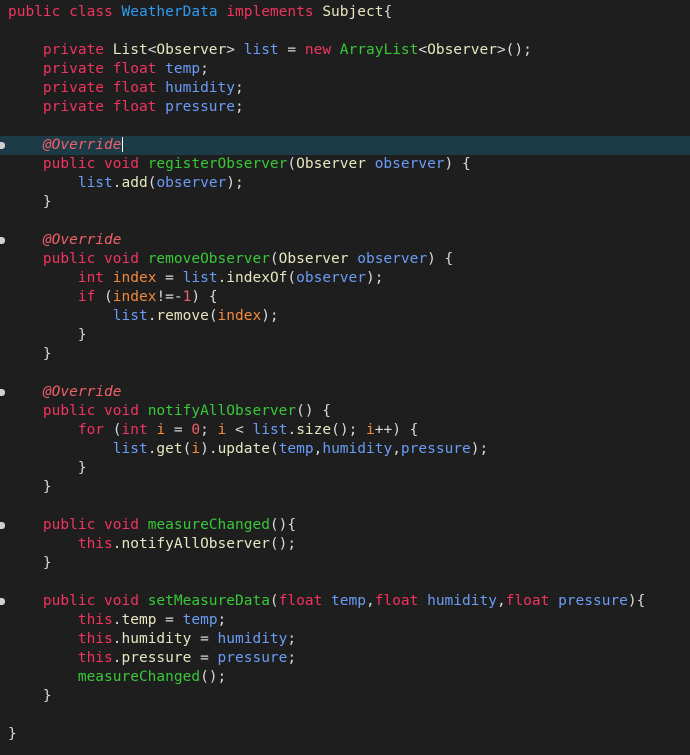 This screenshot has width=690, height=755. What do you see at coordinates (345, 297) in the screenshot?
I see `code-line: if (index!=-1) {` at bounding box center [345, 297].